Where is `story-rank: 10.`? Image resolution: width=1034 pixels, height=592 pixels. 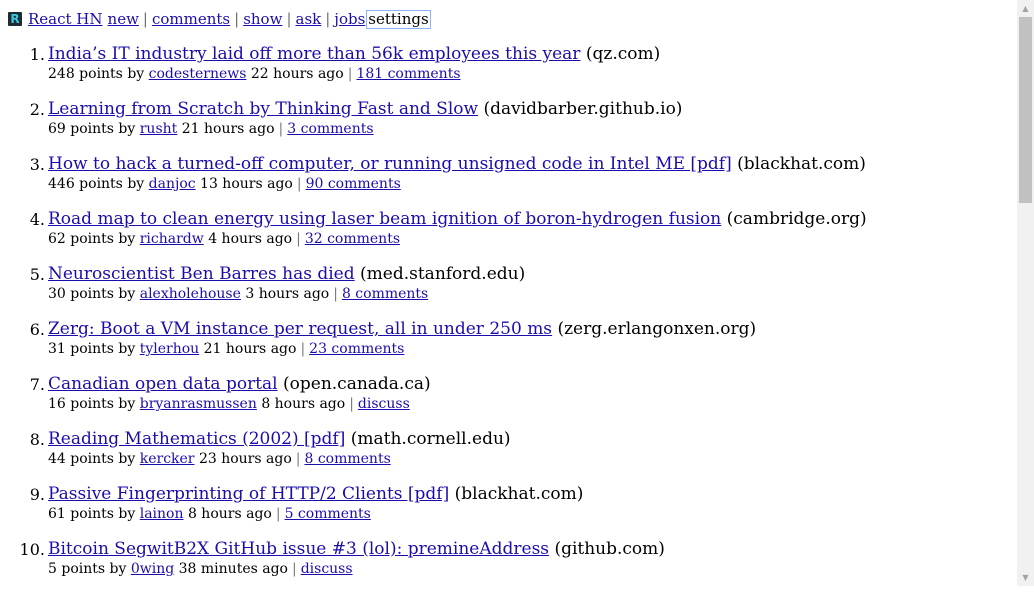
story-rank: 10. is located at coordinates (32, 549).